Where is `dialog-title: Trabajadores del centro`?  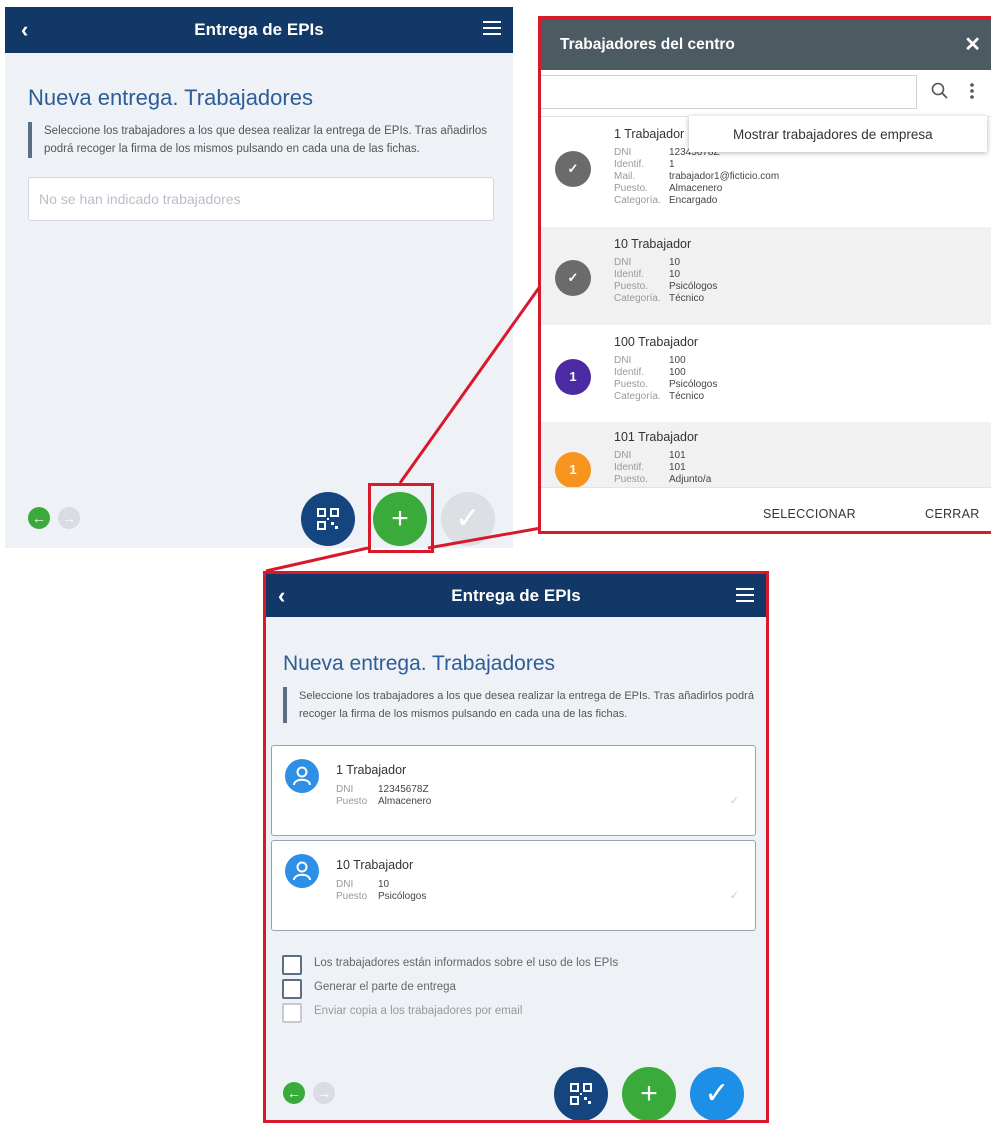 dialog-title: Trabajadores del centro is located at coordinates (647, 44).